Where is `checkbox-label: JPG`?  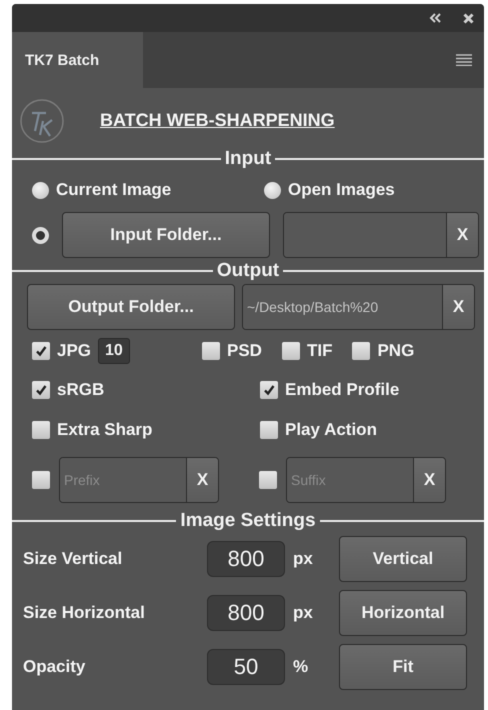 checkbox-label: JPG is located at coordinates (74, 351).